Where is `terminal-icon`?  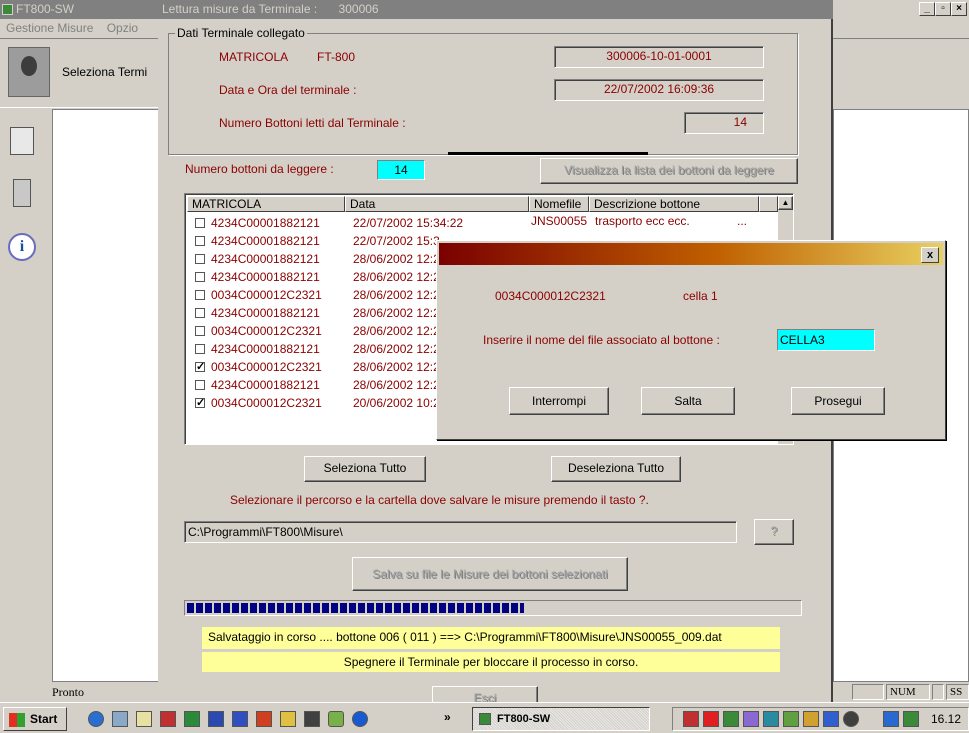
terminal-icon is located at coordinates (312, 719).